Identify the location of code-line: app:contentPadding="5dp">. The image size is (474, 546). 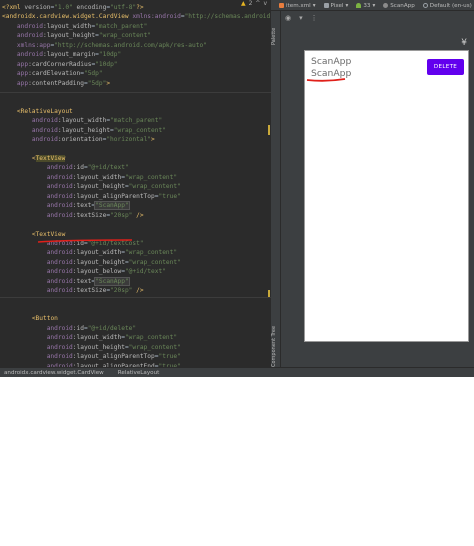
(135, 83).